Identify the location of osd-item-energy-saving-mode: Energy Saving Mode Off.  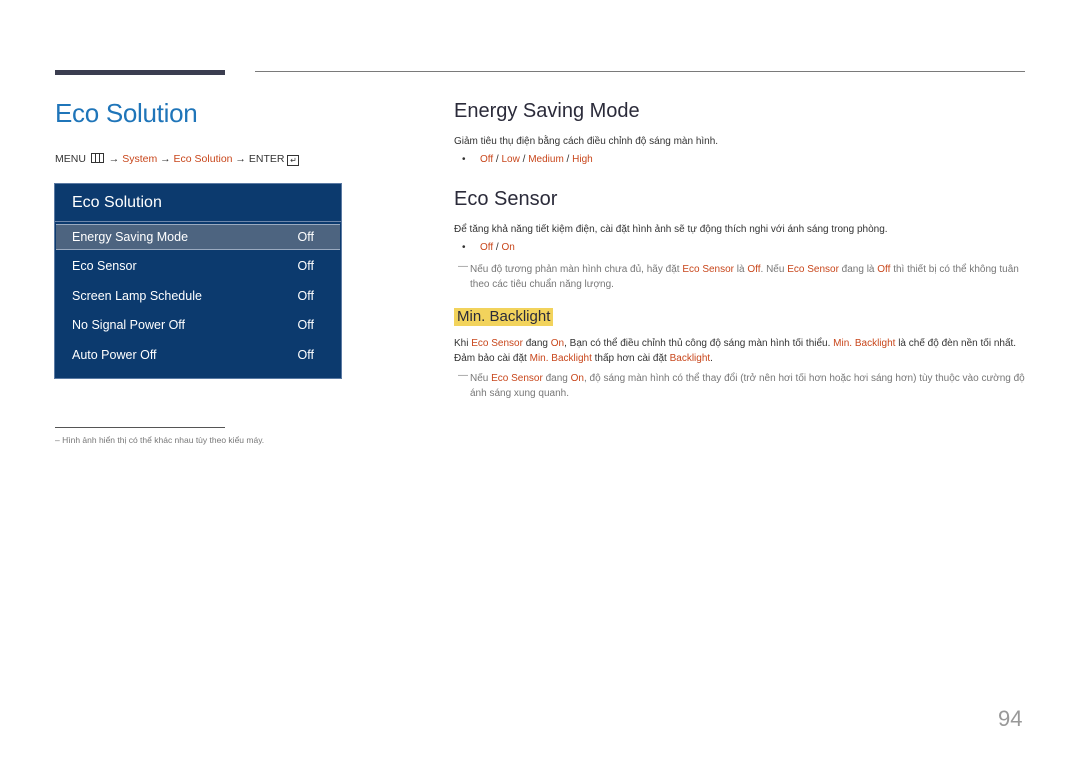
(198, 237).